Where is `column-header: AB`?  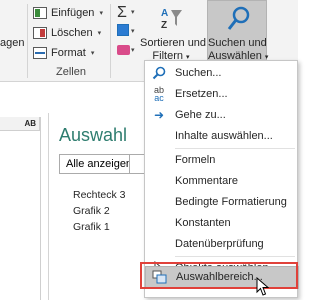 column-header: AB is located at coordinates (20, 124).